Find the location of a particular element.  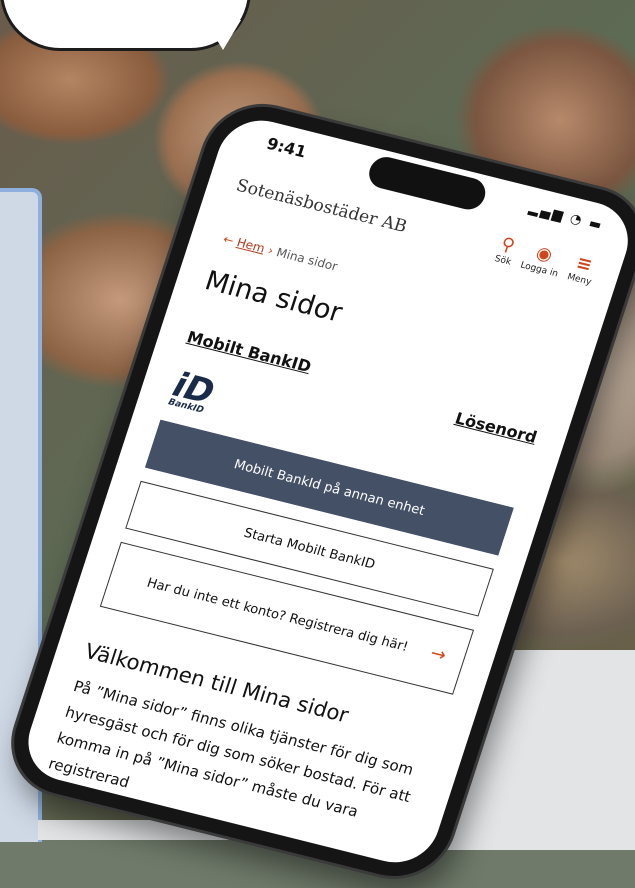

arrow-right-icon: → is located at coordinates (438, 654).